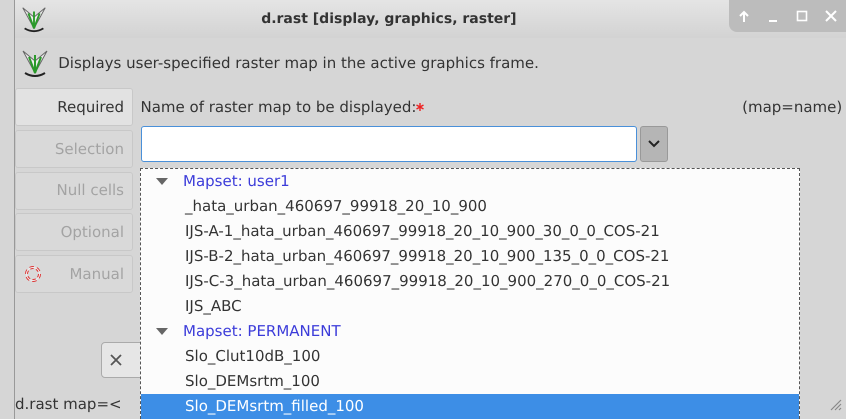 Image resolution: width=846 pixels, height=419 pixels. What do you see at coordinates (835, 404) in the screenshot?
I see `resize-grip-icon` at bounding box center [835, 404].